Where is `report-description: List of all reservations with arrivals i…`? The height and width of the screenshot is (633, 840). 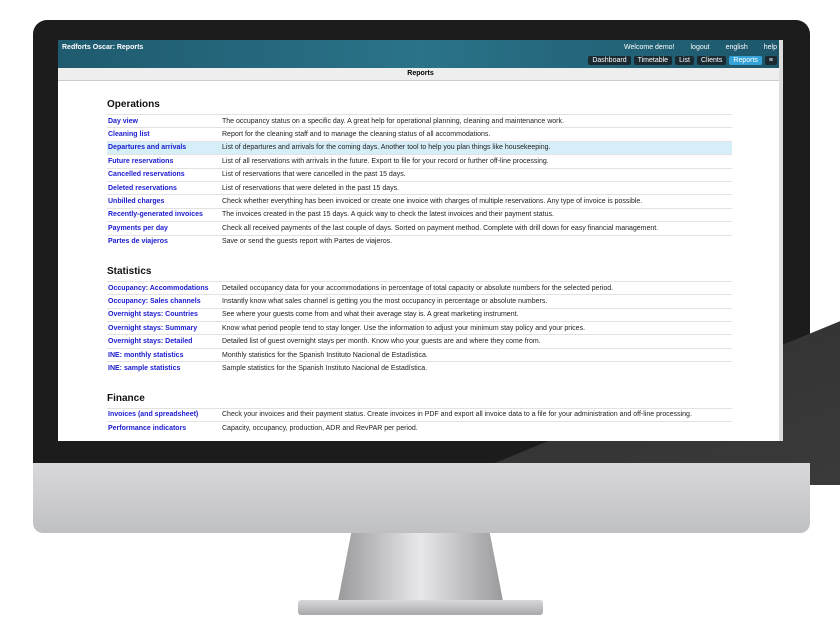 report-description: List of all reservations with arrivals i… is located at coordinates (476, 161).